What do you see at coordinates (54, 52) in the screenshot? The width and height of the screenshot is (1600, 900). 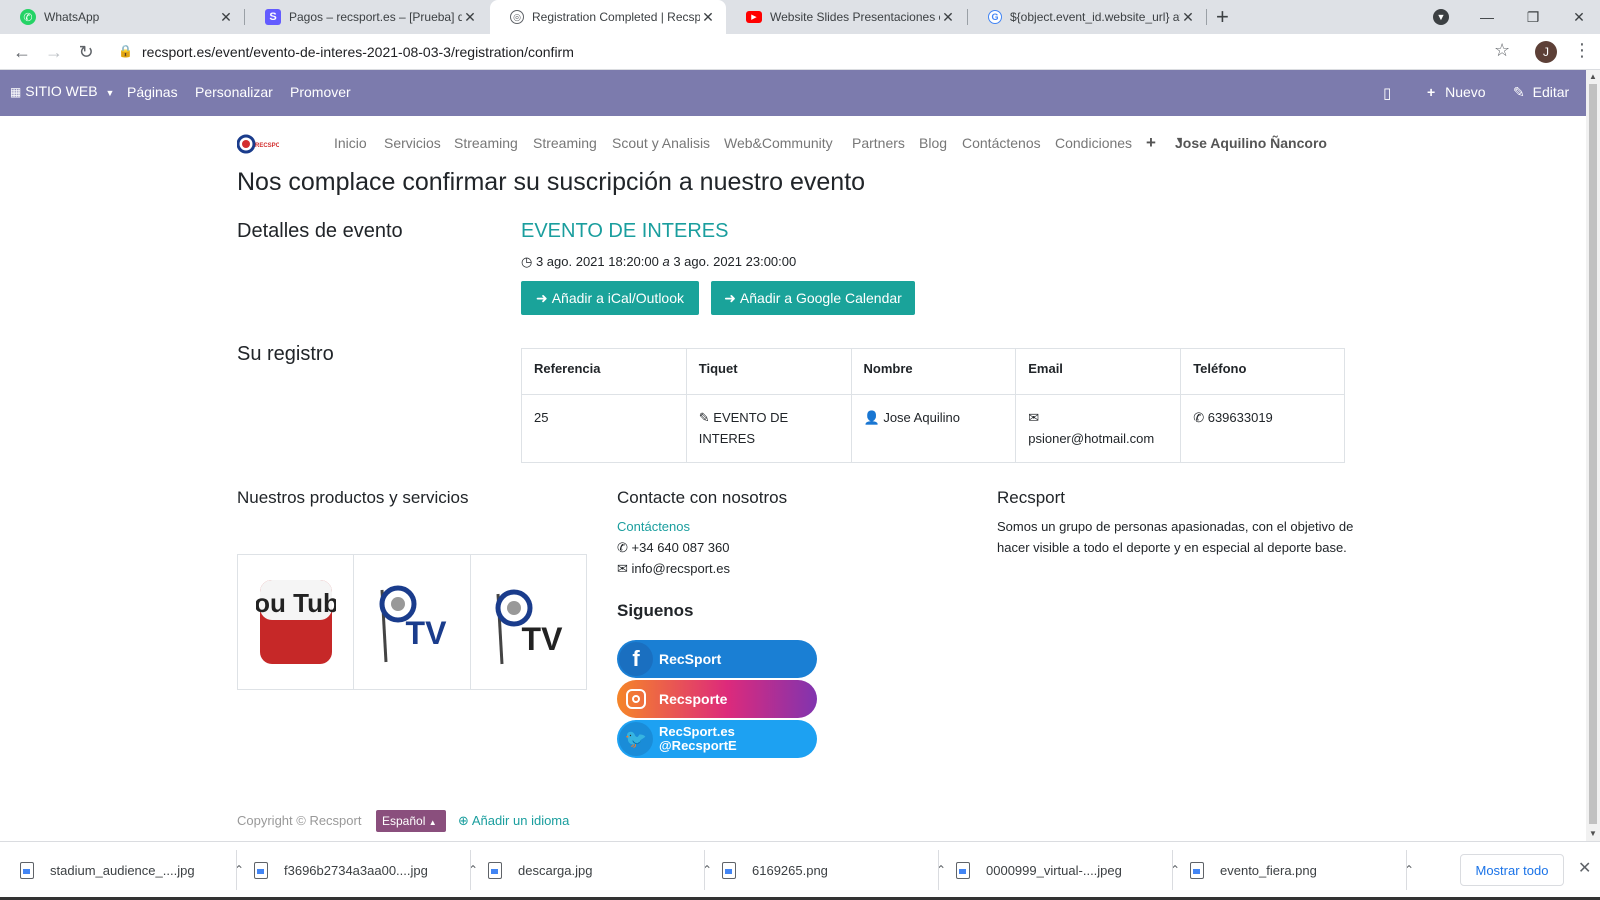 I see `forward-button: →` at bounding box center [54, 52].